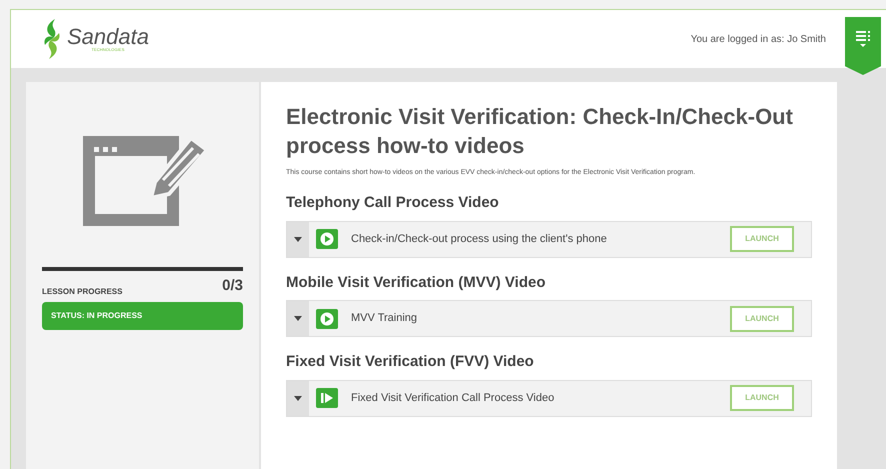 The height and width of the screenshot is (469, 886). What do you see at coordinates (384, 318) in the screenshot?
I see `video-title: MVV Training` at bounding box center [384, 318].